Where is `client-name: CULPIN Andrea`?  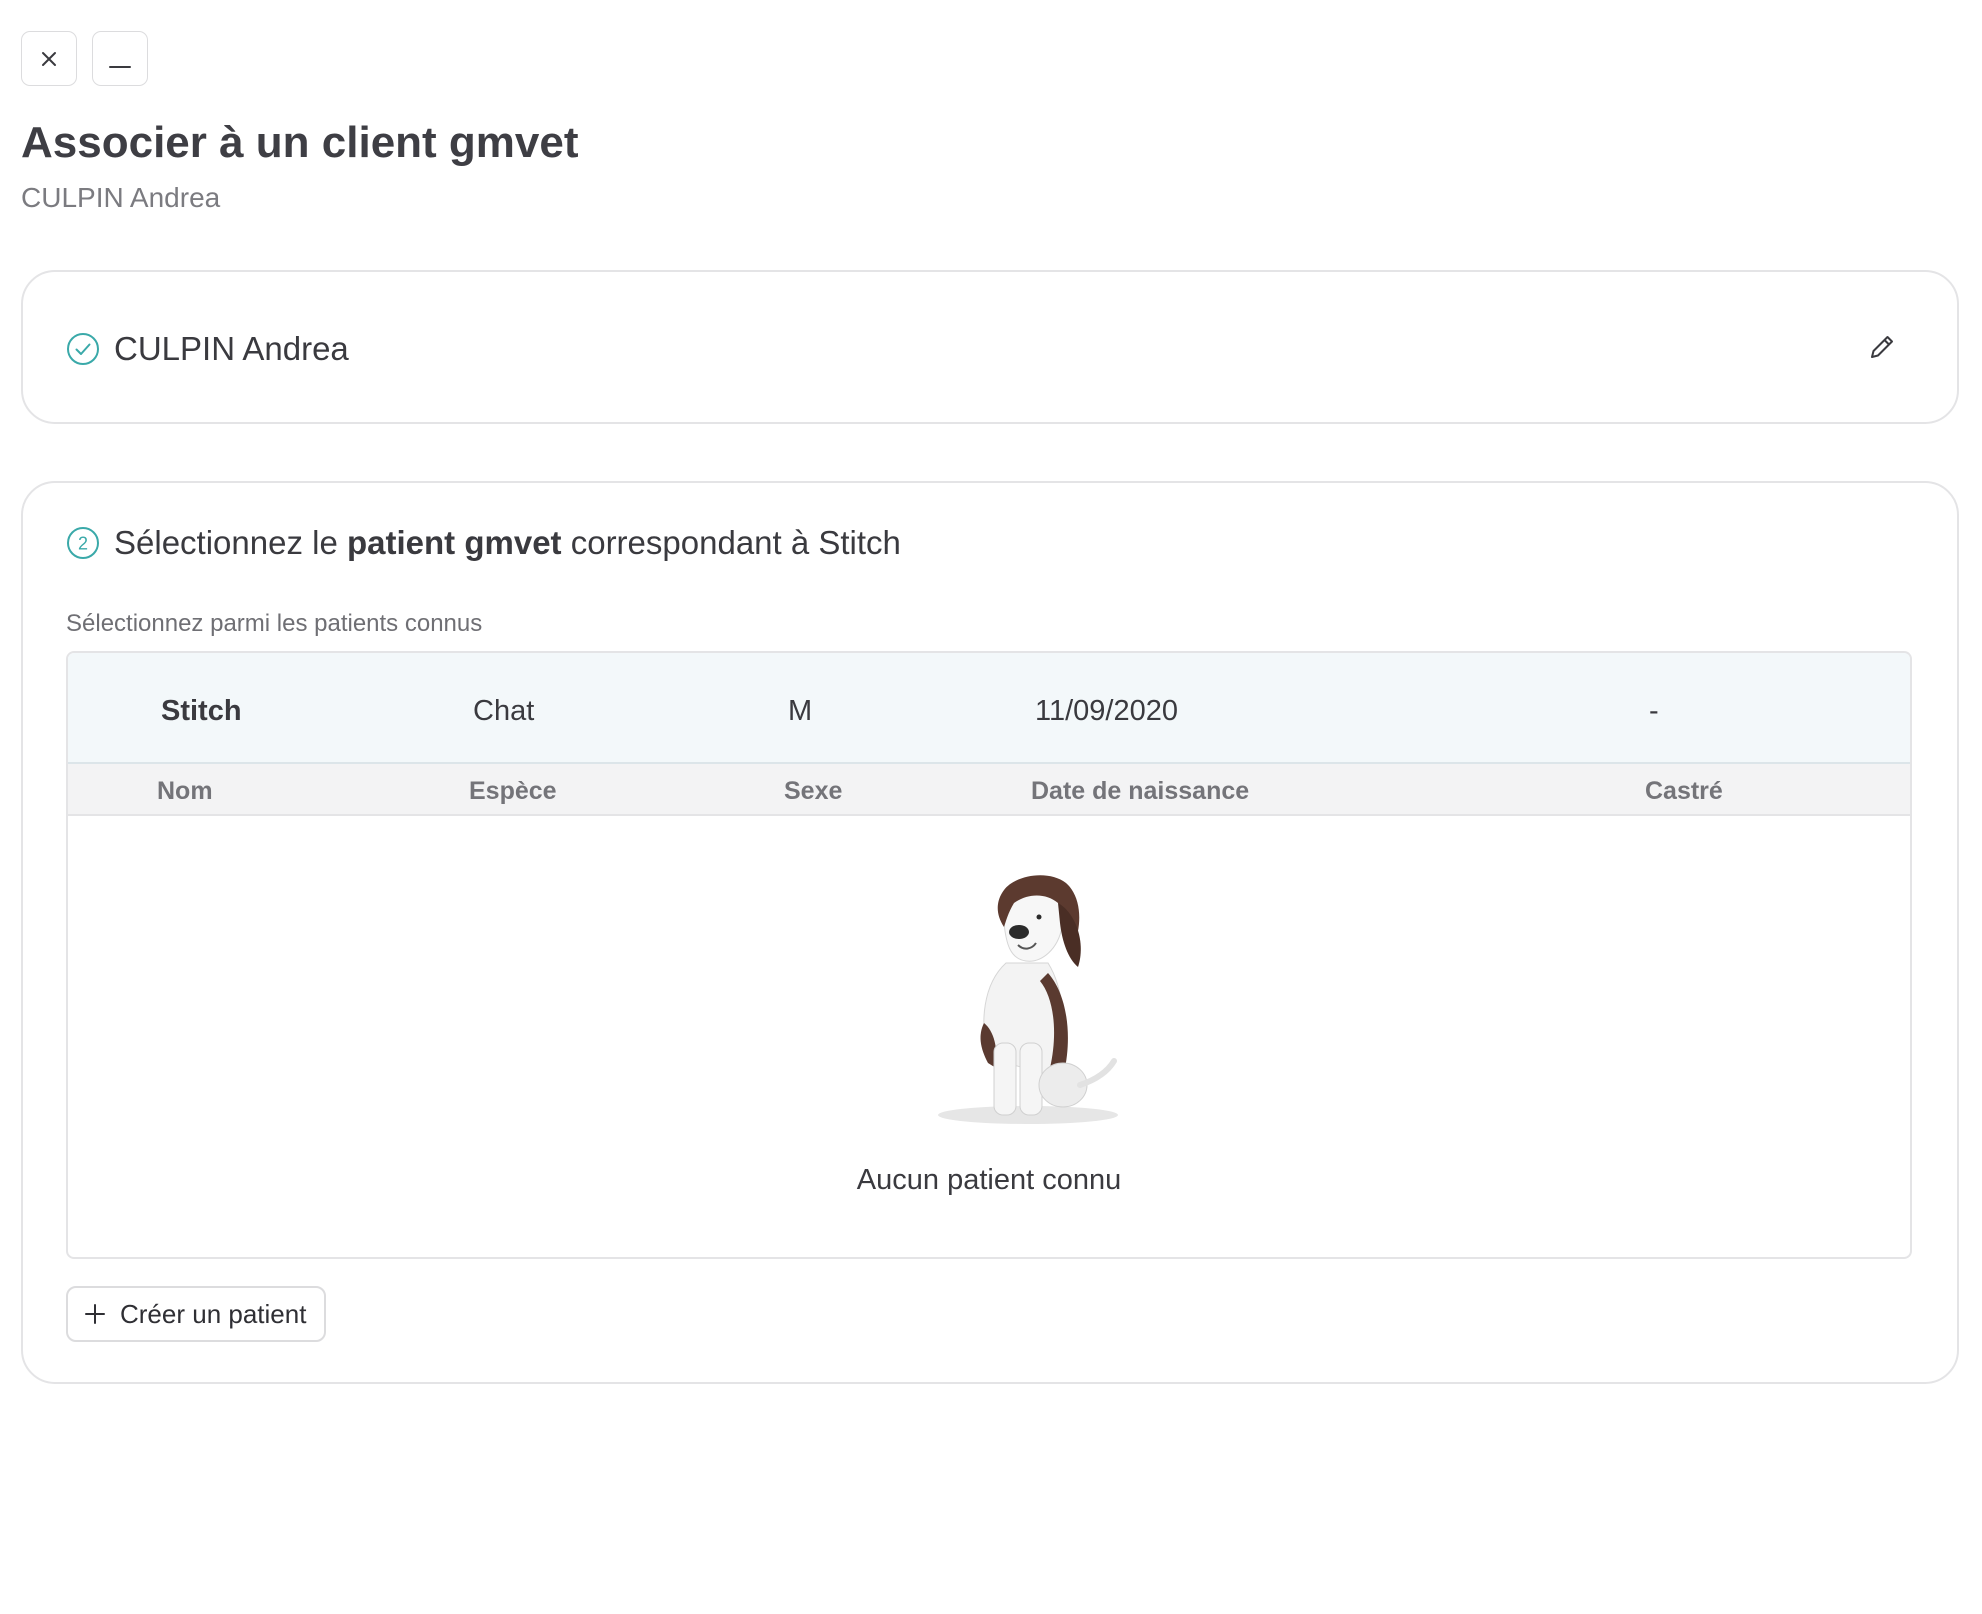
client-name: CULPIN Andrea is located at coordinates (231, 348).